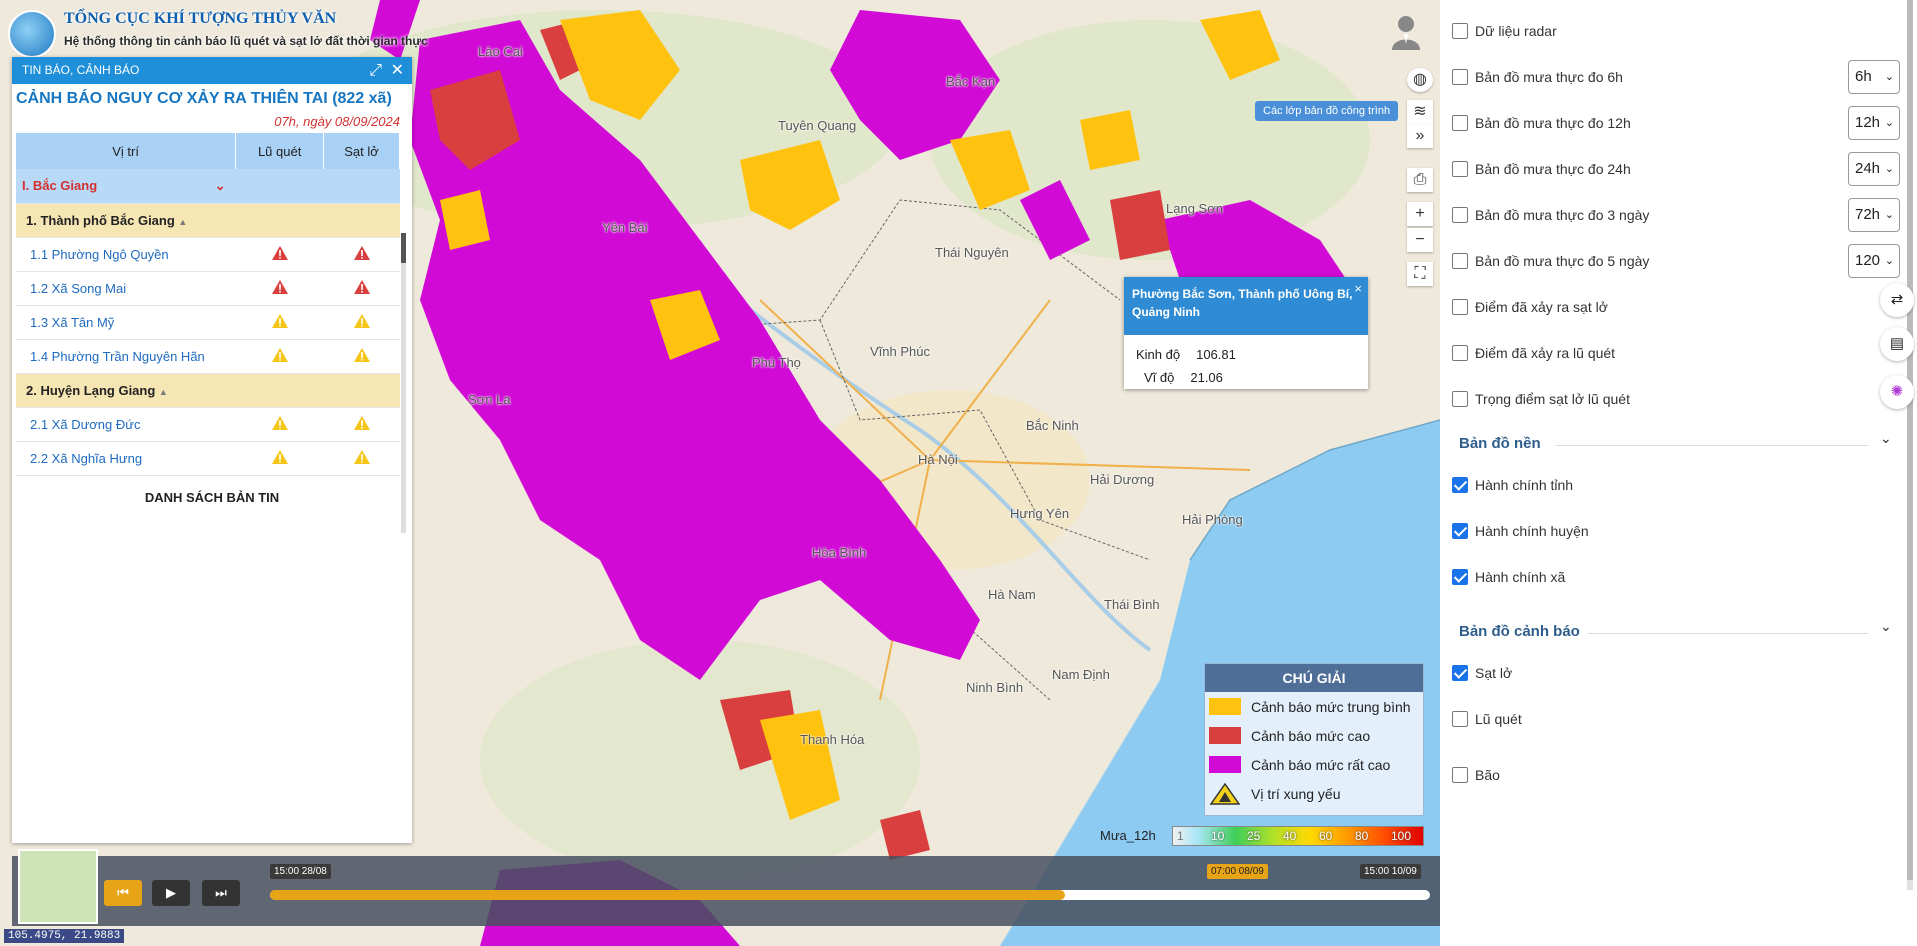 This screenshot has height=946, width=1917. I want to click on table-row: 2.2 Xã Nghĩa Hưng, so click(208, 458).